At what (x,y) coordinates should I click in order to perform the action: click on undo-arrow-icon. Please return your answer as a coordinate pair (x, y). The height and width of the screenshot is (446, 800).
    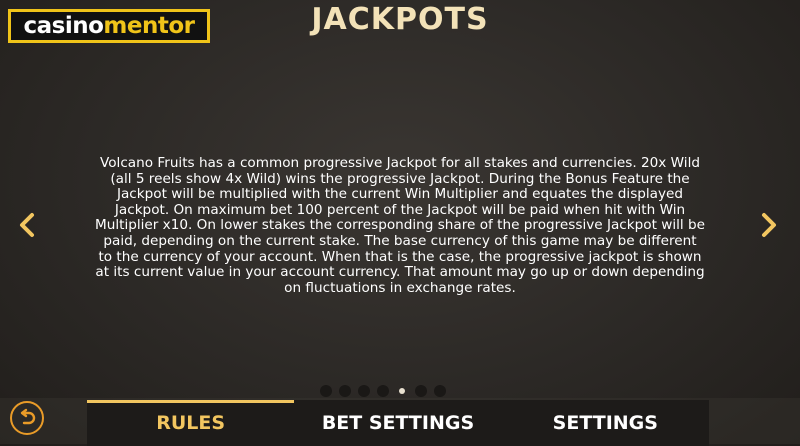
    Looking at the image, I should click on (28, 416).